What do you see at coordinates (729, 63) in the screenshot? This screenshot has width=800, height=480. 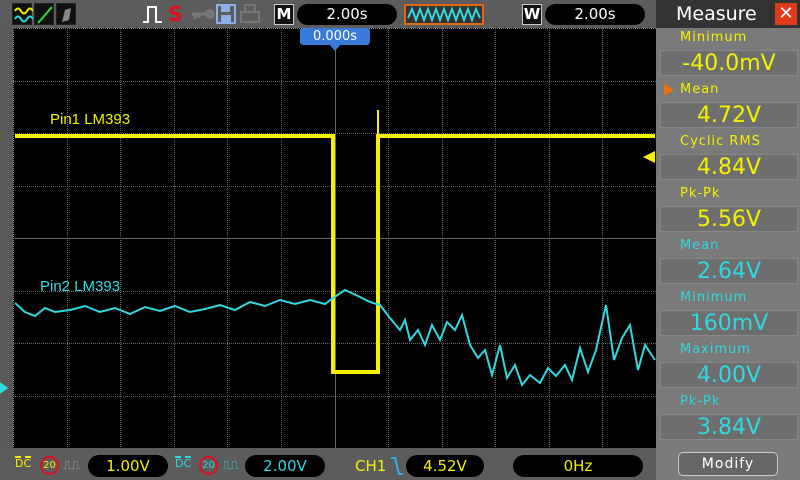 I see `measure-value: -40.0mV` at bounding box center [729, 63].